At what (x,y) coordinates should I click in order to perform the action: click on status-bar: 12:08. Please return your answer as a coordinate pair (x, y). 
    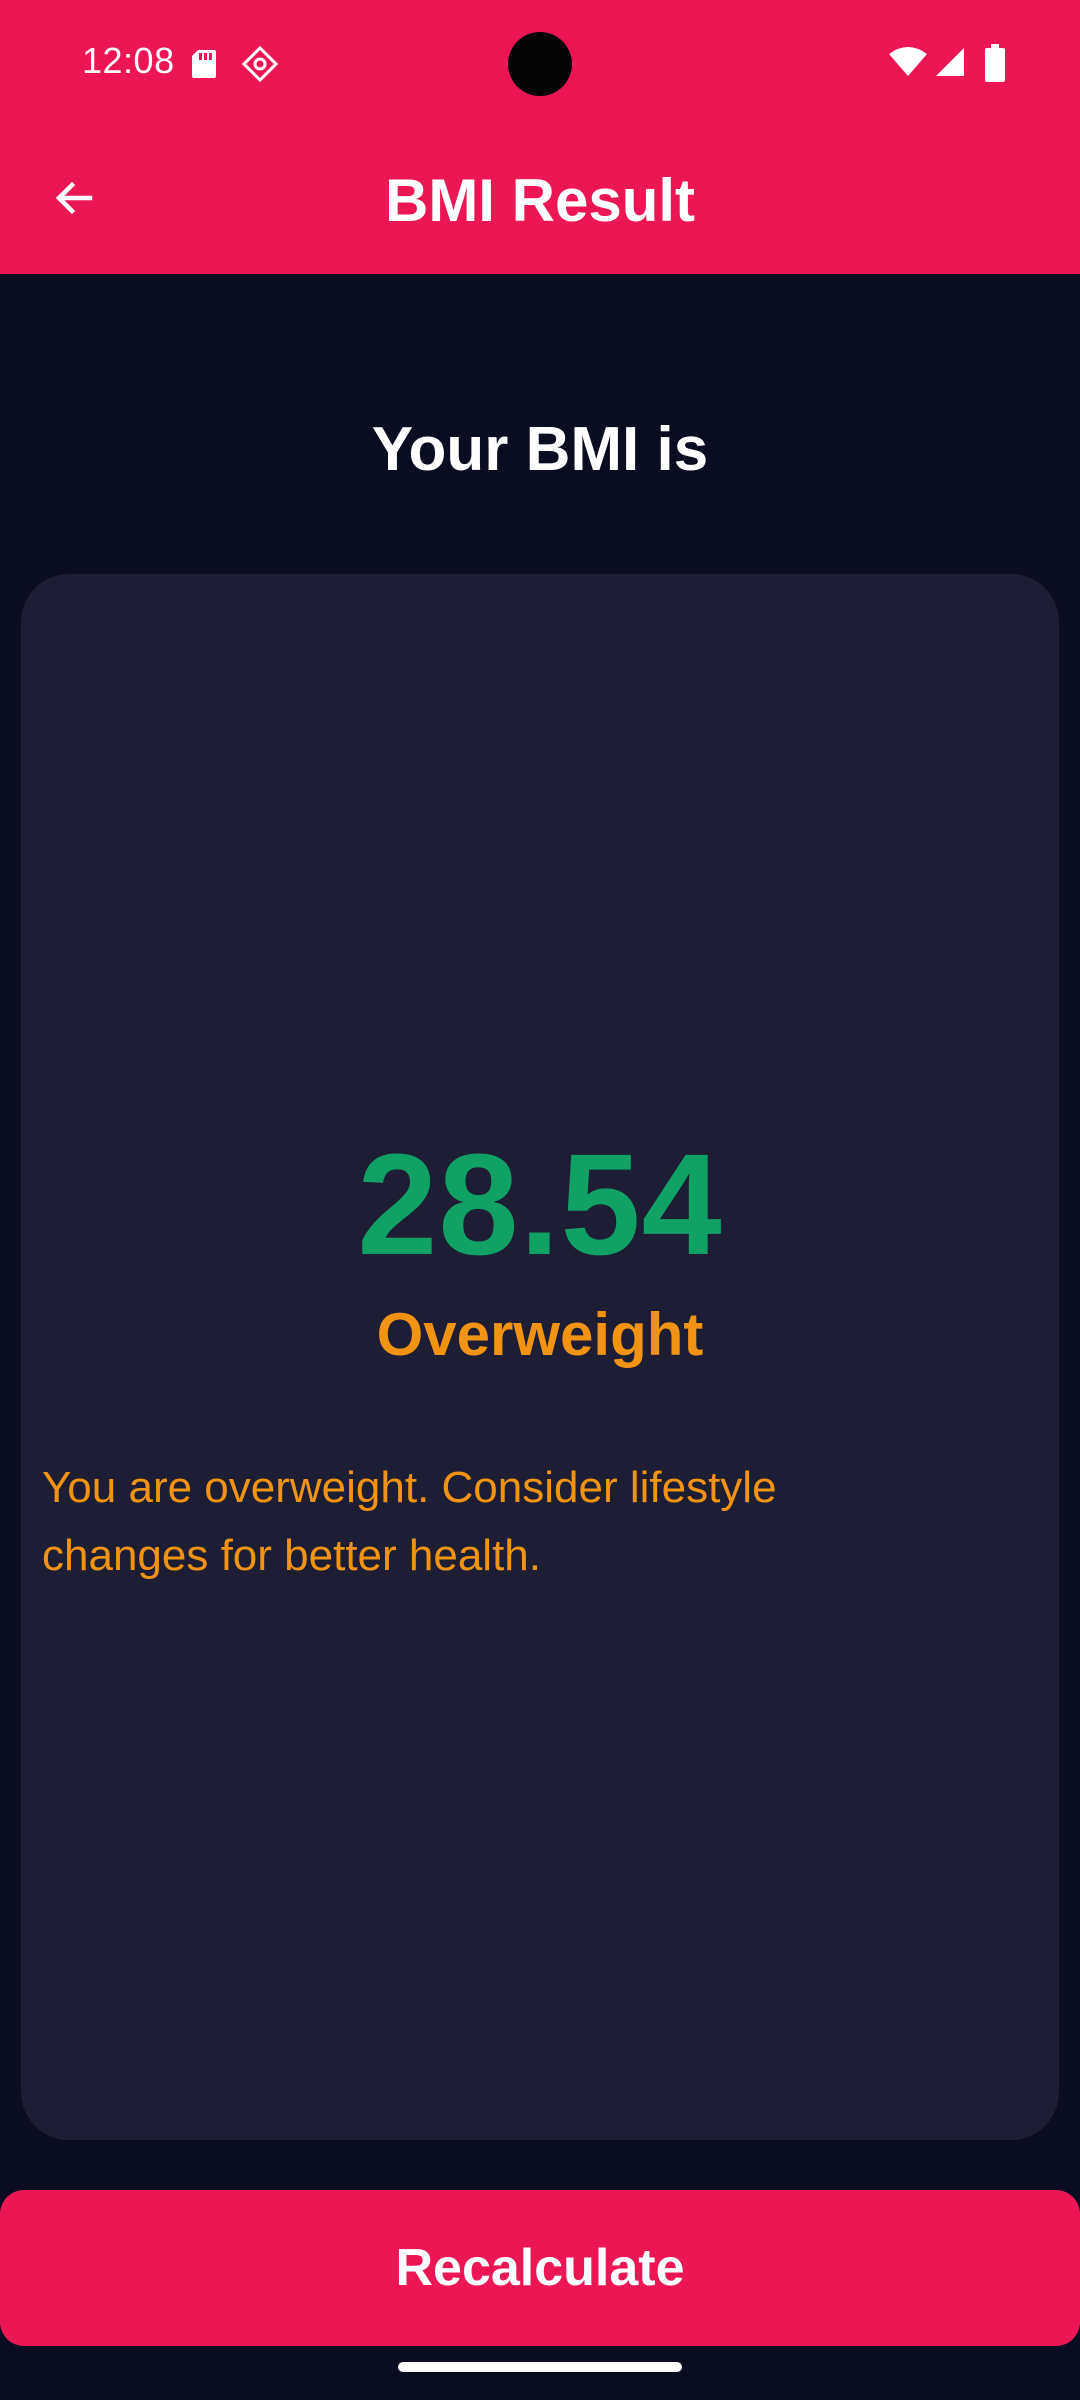
    Looking at the image, I should click on (540, 64).